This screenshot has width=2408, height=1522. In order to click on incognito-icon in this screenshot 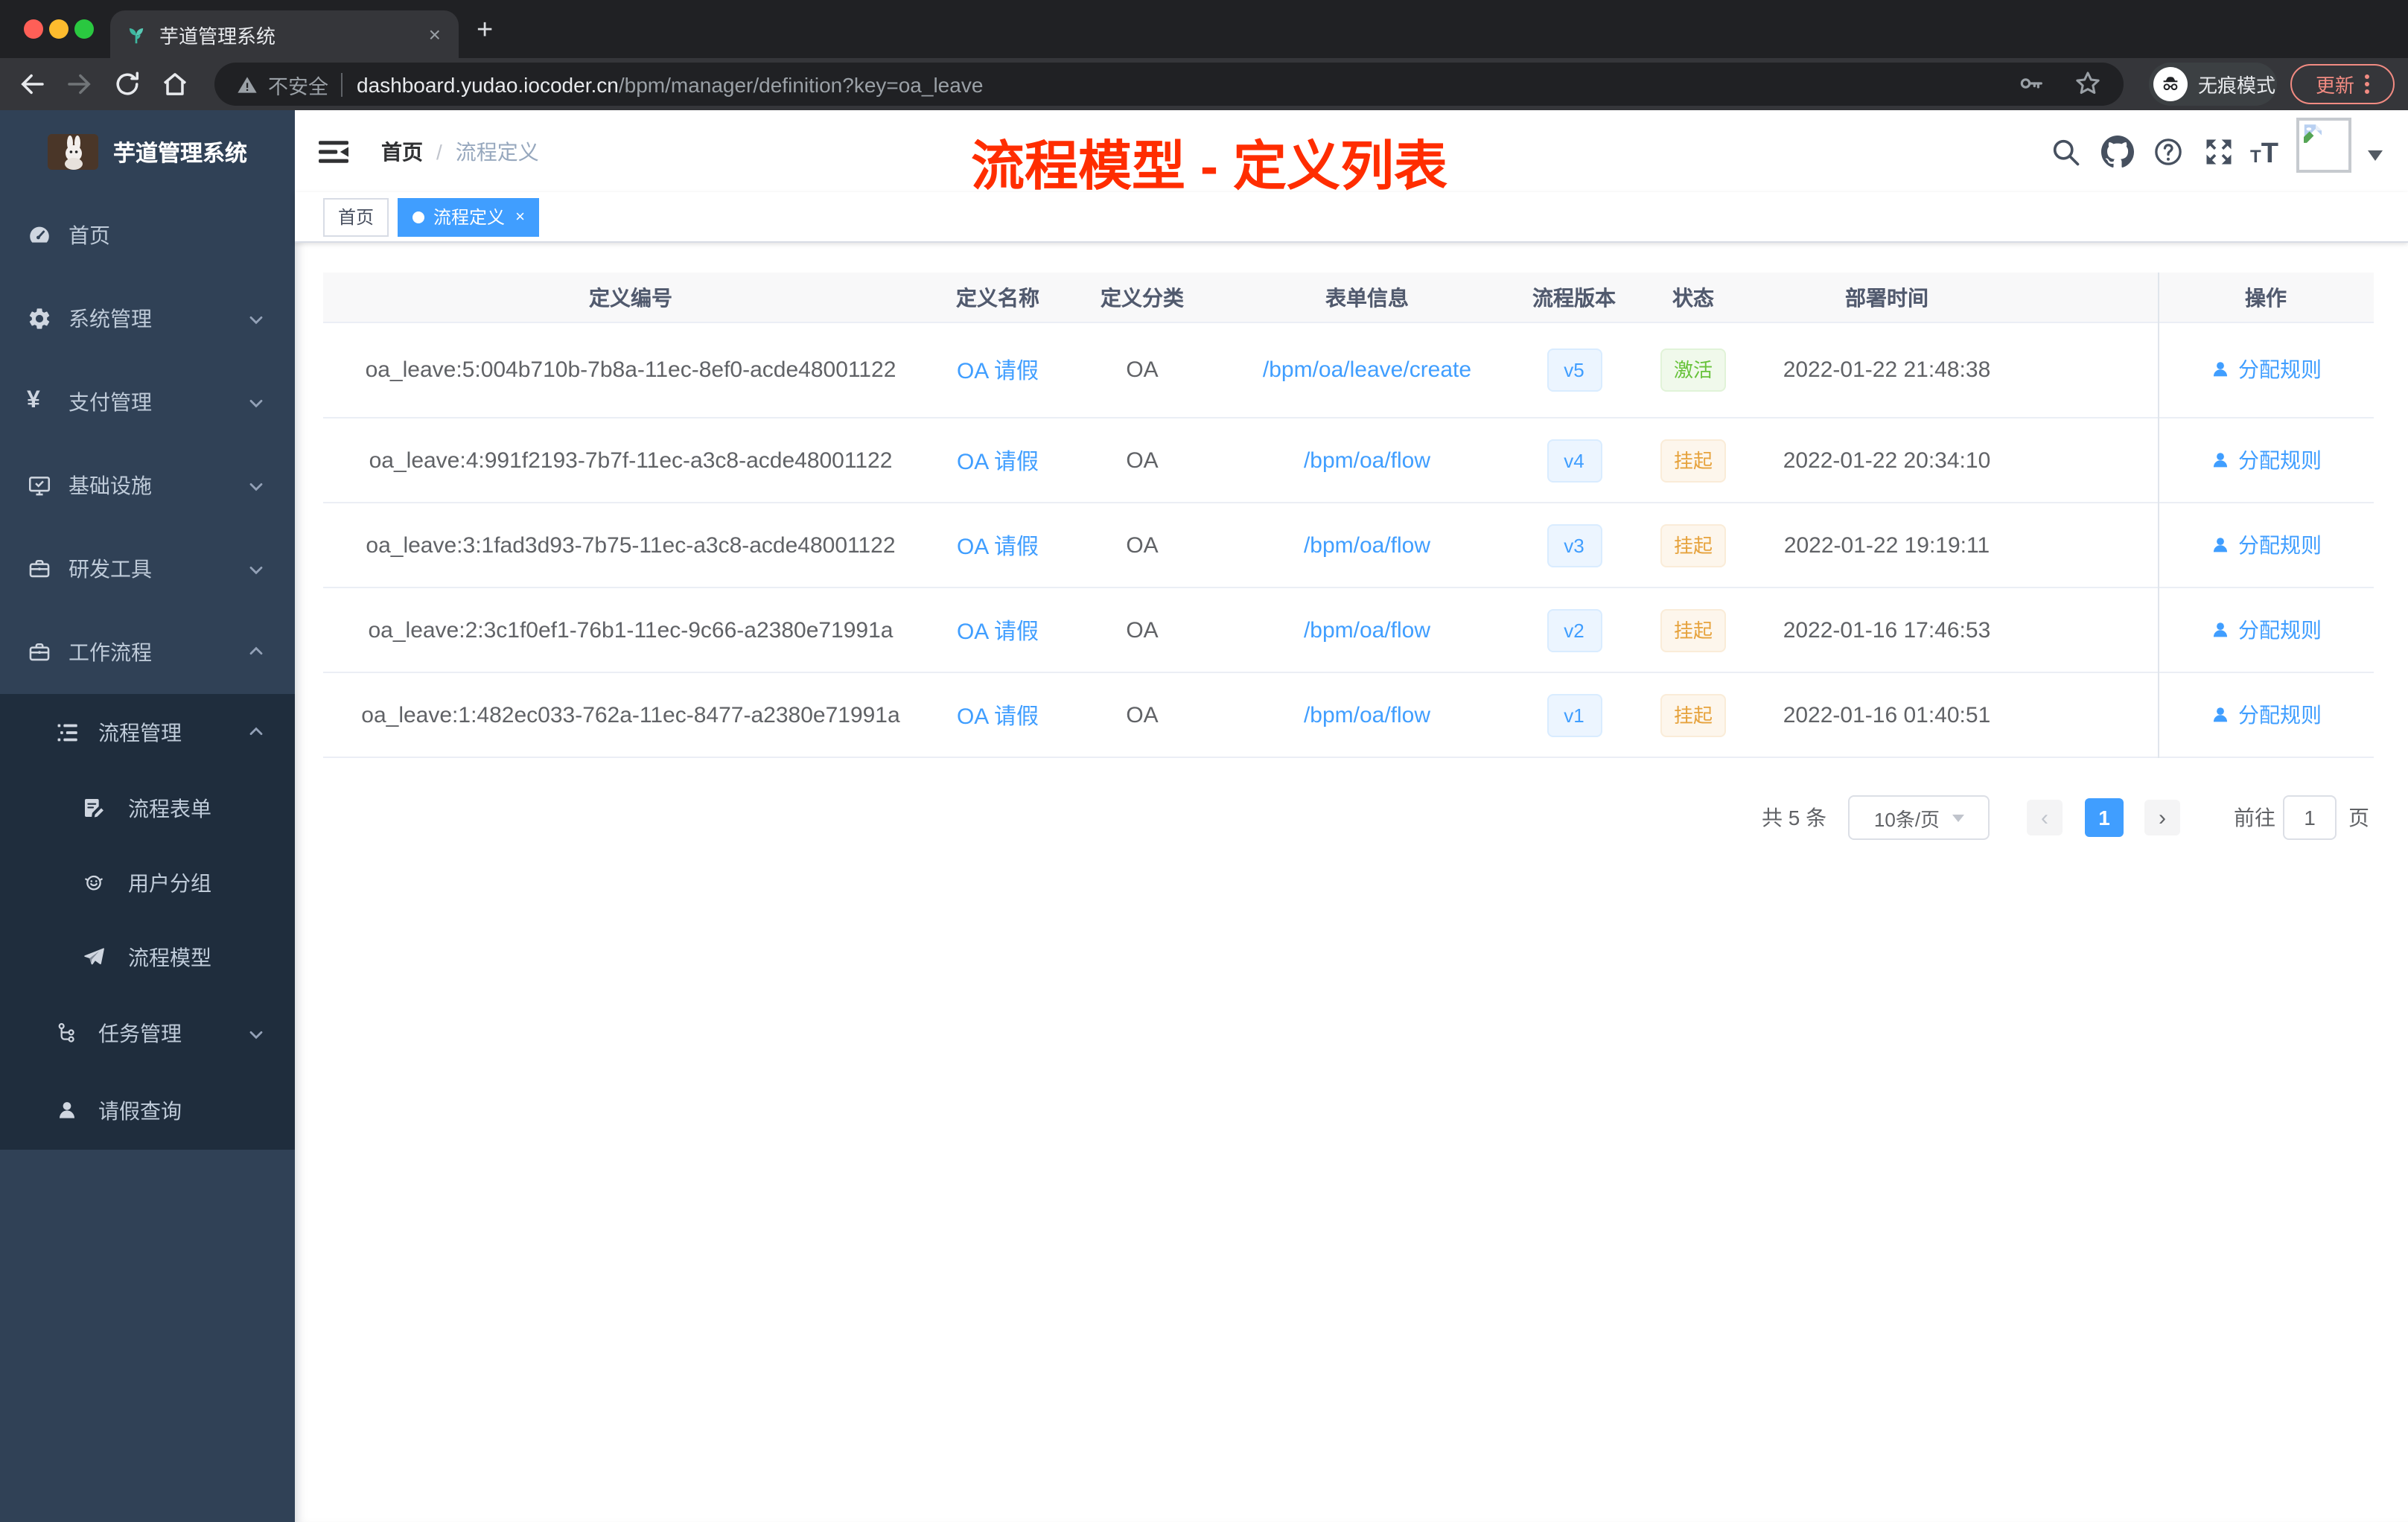, I will do `click(2170, 84)`.